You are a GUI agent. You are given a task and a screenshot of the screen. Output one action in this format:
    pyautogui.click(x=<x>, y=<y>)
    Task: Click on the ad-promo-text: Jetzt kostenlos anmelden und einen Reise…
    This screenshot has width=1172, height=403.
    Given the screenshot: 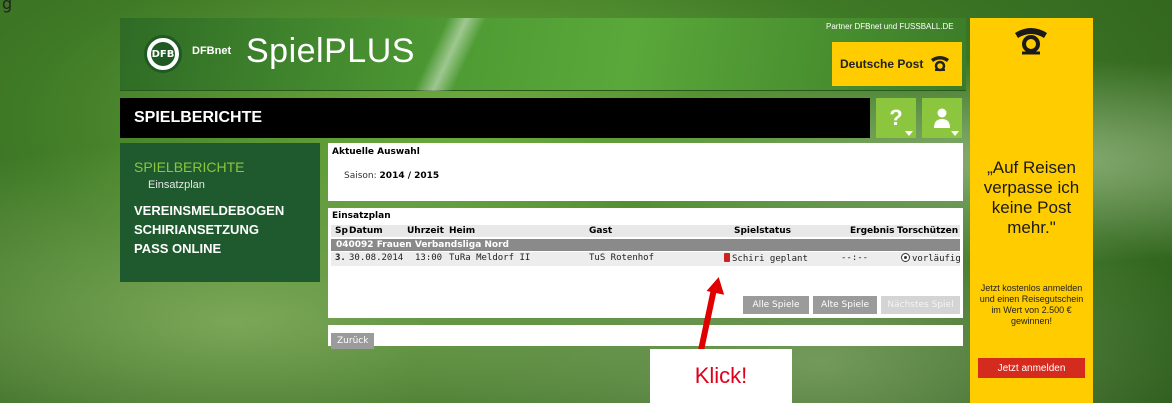 What is the action you would take?
    pyautogui.click(x=1031, y=304)
    